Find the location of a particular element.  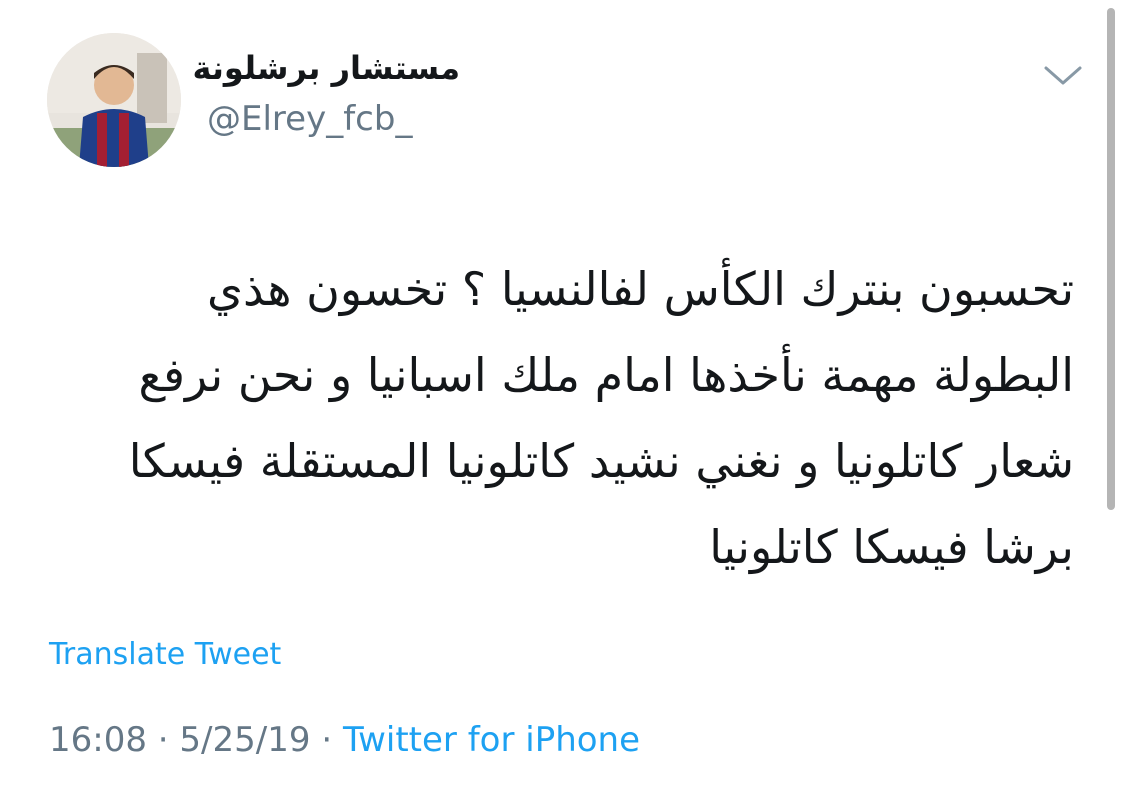

chevron-down-icon is located at coordinates (1063, 75).